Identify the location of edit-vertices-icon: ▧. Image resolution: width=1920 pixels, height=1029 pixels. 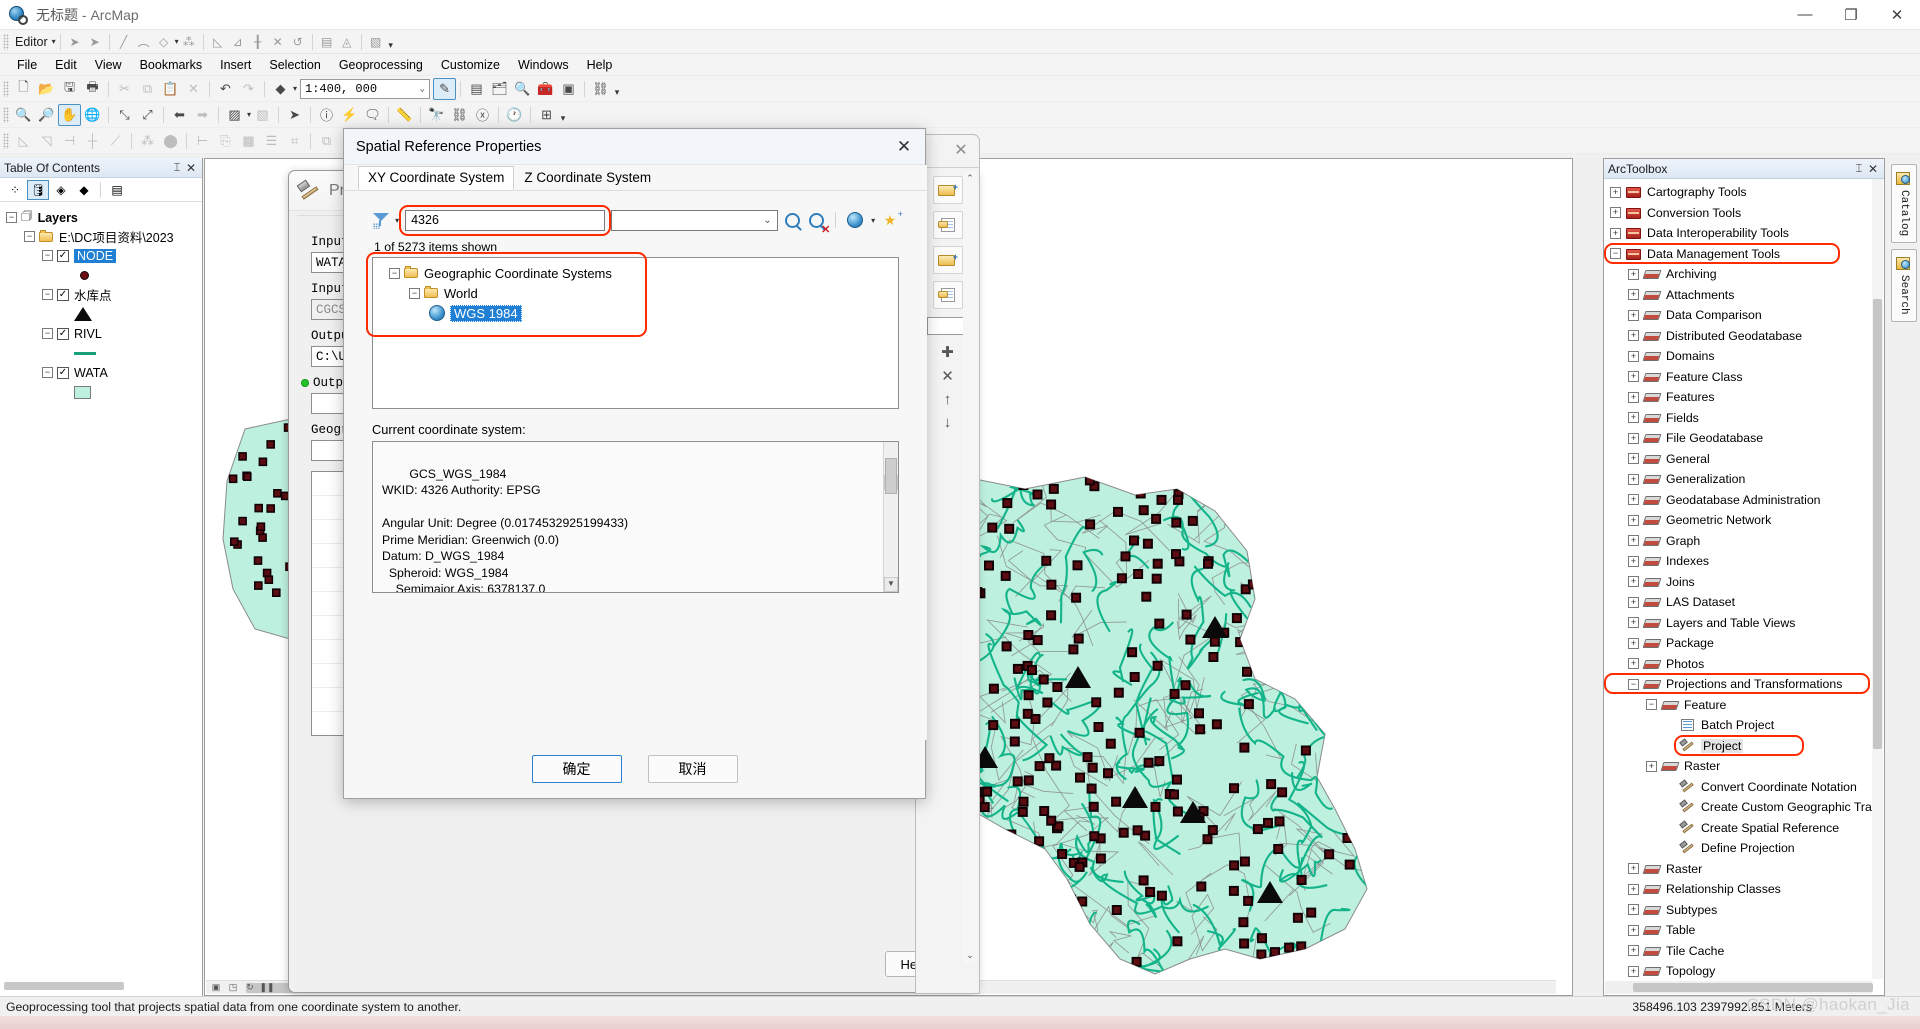
(376, 42).